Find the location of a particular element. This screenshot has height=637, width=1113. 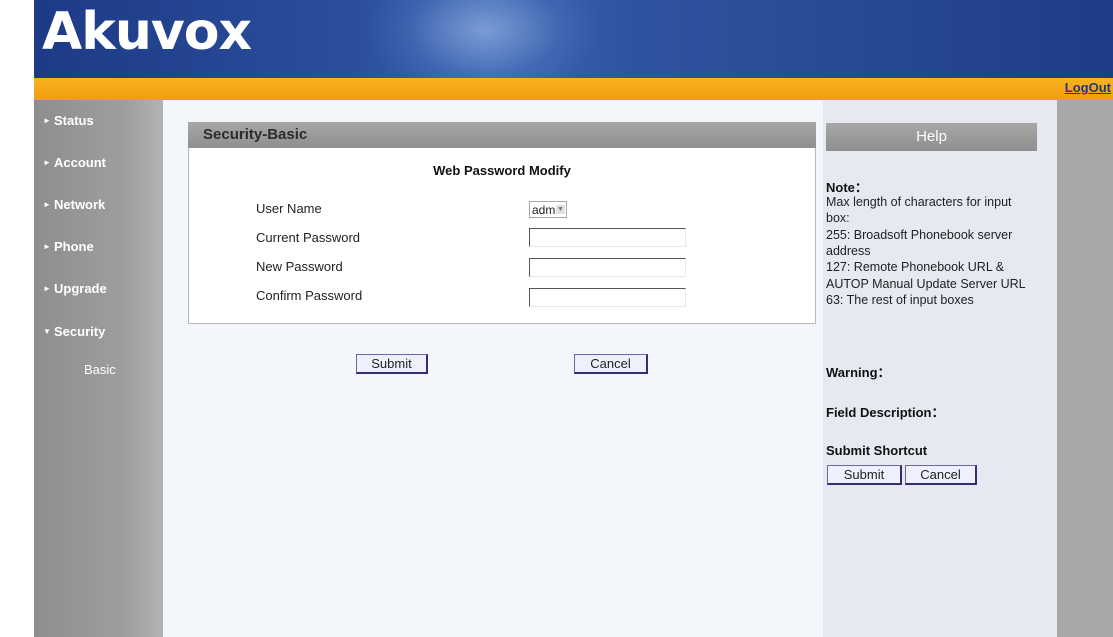

sidebar-item-label: Network is located at coordinates (80, 204).